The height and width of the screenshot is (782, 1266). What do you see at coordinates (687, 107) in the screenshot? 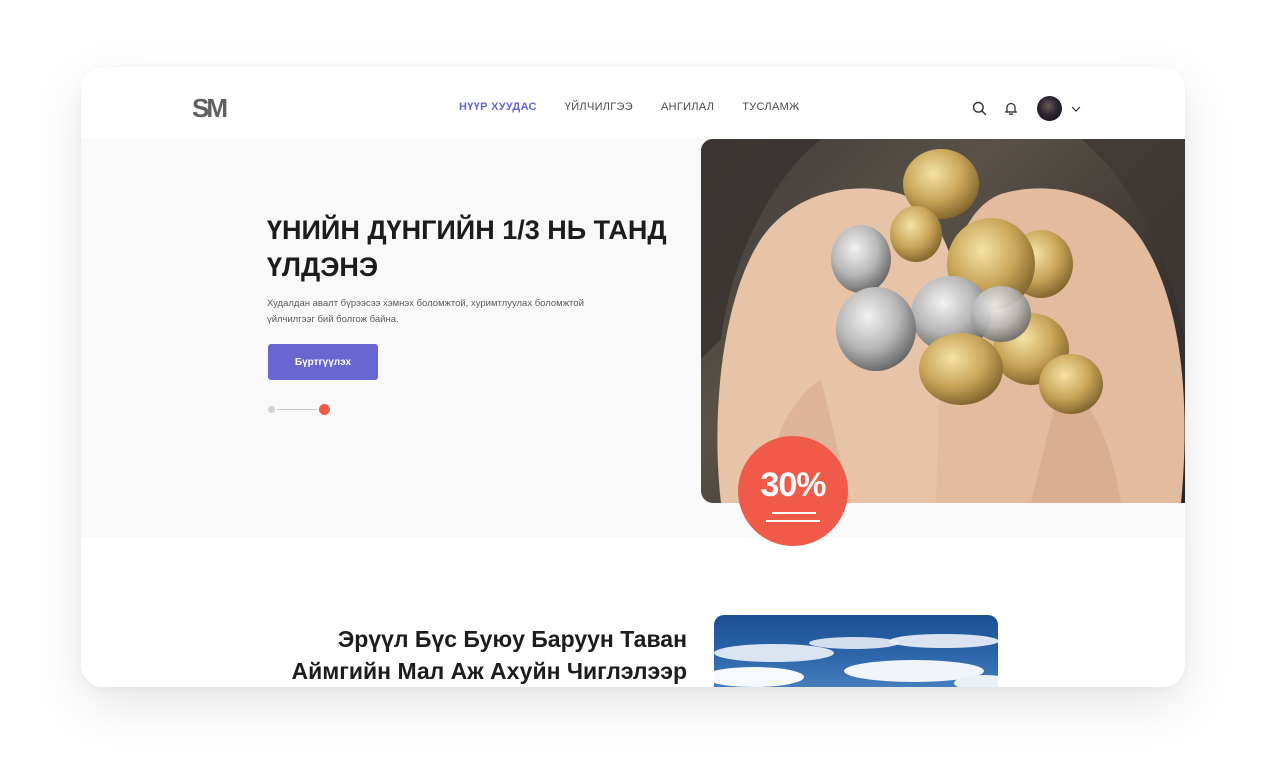
I see `nav-item-categories: АНГИЛАЛ` at bounding box center [687, 107].